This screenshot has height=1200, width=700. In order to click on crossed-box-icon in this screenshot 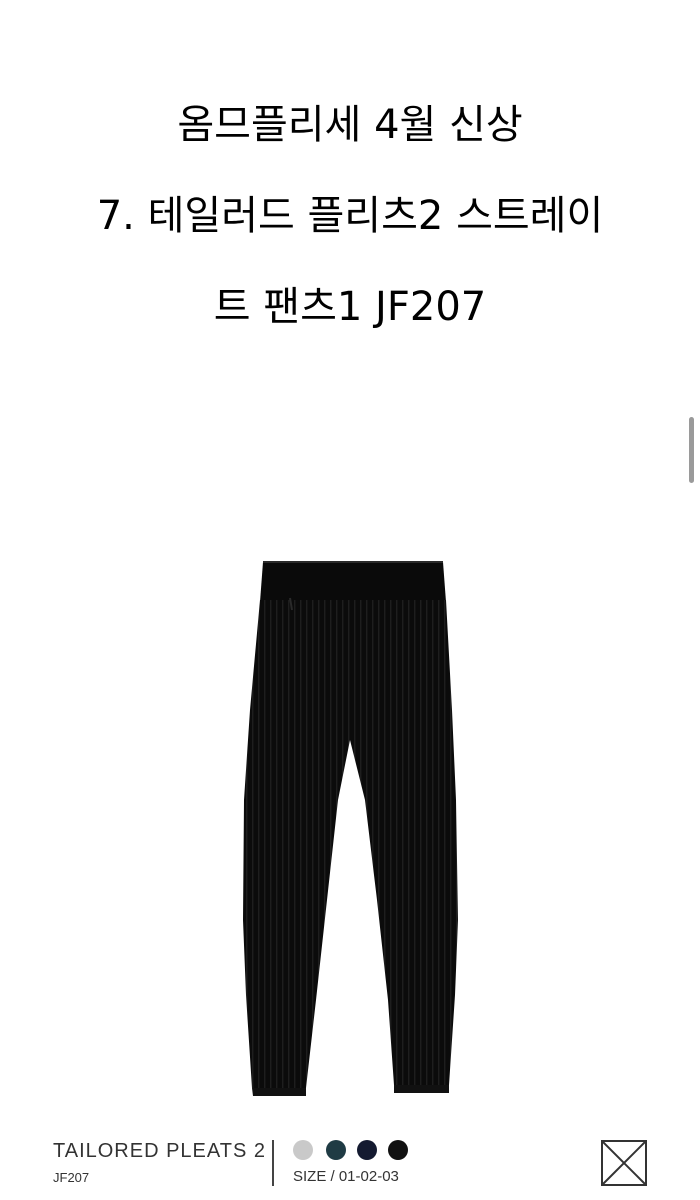, I will do `click(624, 1163)`.